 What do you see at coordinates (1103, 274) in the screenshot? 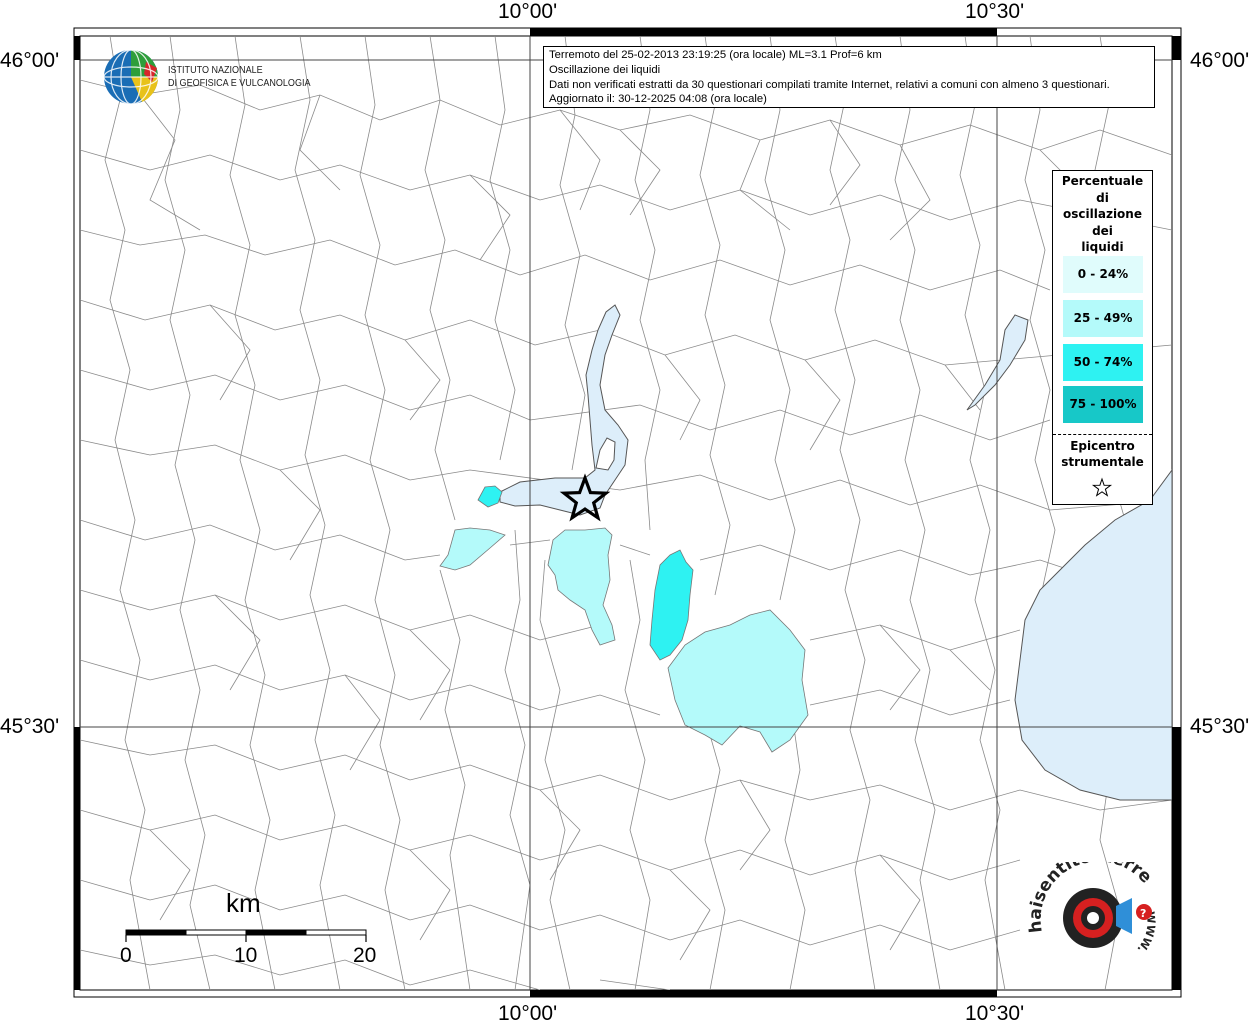
I see `legend-item-0-24: 0 - 24%` at bounding box center [1103, 274].